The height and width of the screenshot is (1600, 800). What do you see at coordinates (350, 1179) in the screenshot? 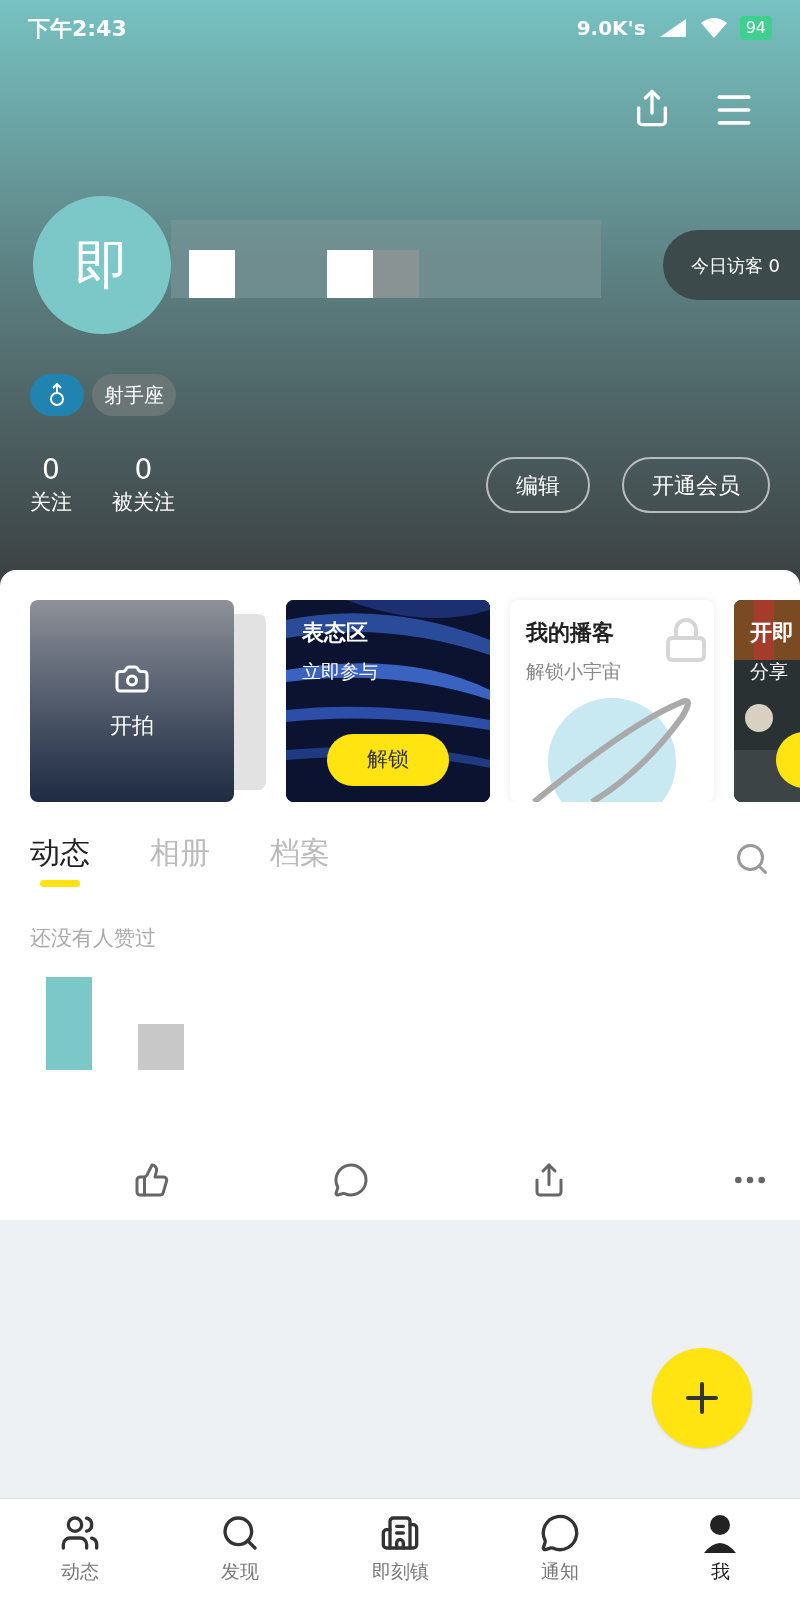
I see `comment-icon` at bounding box center [350, 1179].